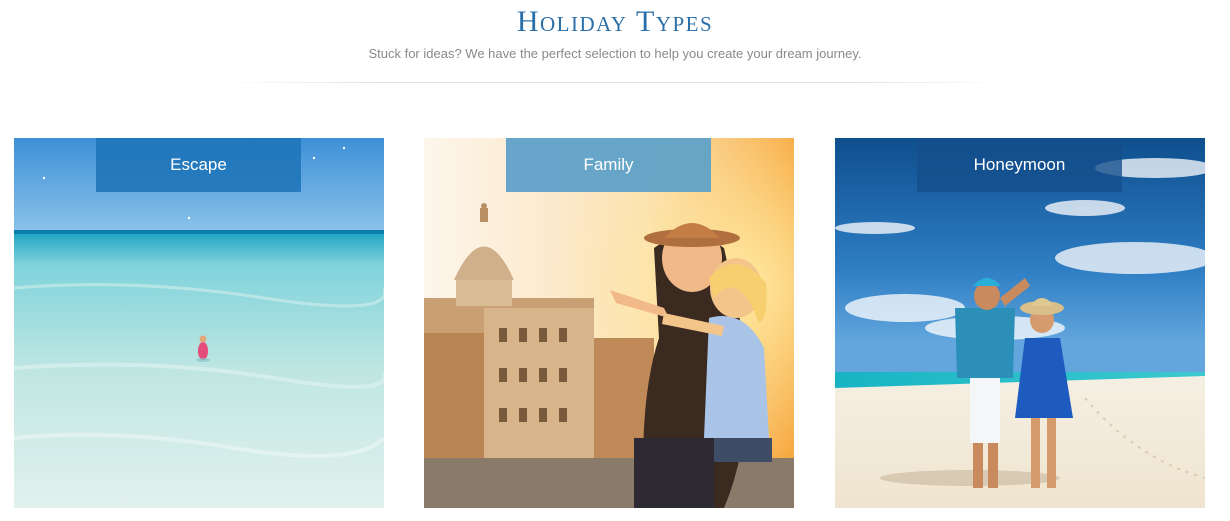 The height and width of the screenshot is (521, 1230). I want to click on section-title: Holiday Types, so click(615, 21).